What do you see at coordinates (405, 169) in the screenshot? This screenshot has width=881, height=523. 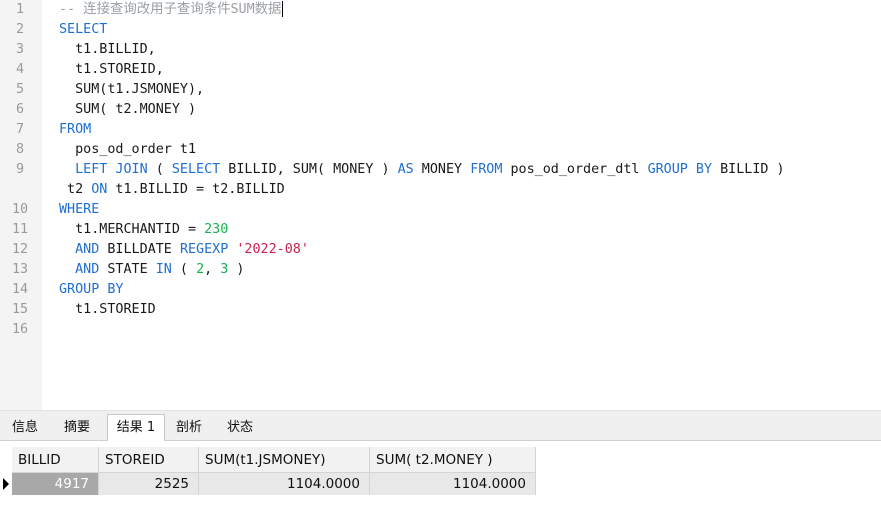 I see `sql-keyword: AS` at bounding box center [405, 169].